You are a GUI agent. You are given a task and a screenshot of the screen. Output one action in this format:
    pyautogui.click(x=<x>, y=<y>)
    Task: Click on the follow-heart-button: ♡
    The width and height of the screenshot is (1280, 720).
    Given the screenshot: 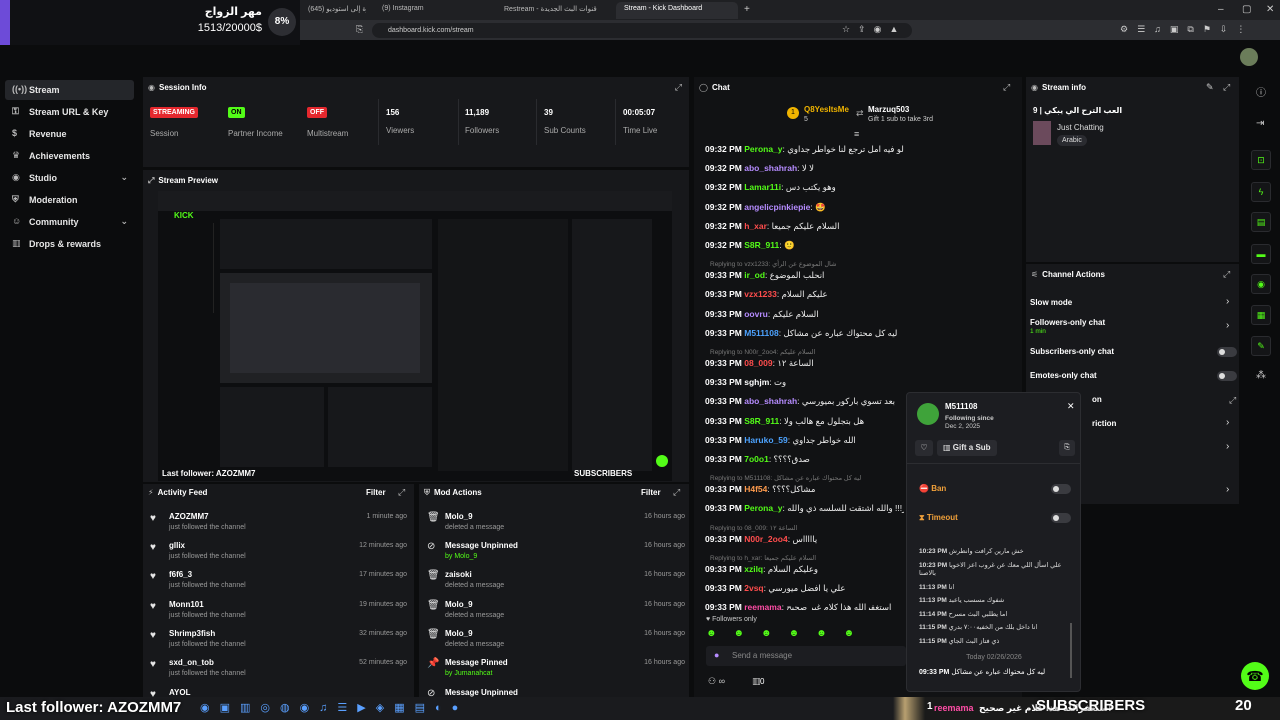 What is the action you would take?
    pyautogui.click(x=924, y=448)
    